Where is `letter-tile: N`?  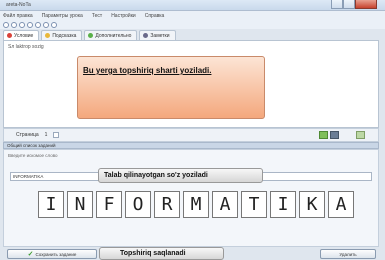
letter-tile: N is located at coordinates (80, 204).